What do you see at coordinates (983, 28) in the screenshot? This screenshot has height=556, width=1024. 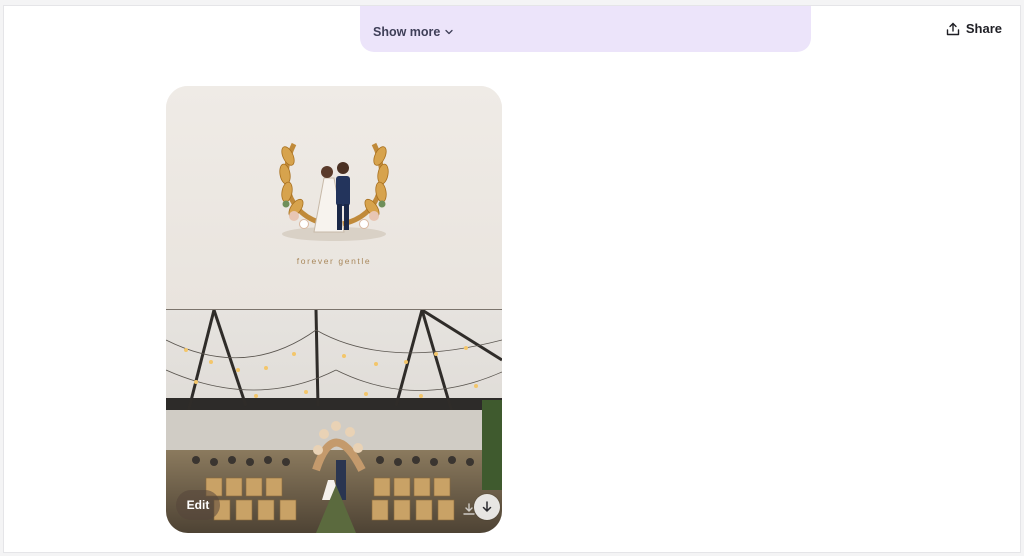 I see `share-label: Share` at bounding box center [983, 28].